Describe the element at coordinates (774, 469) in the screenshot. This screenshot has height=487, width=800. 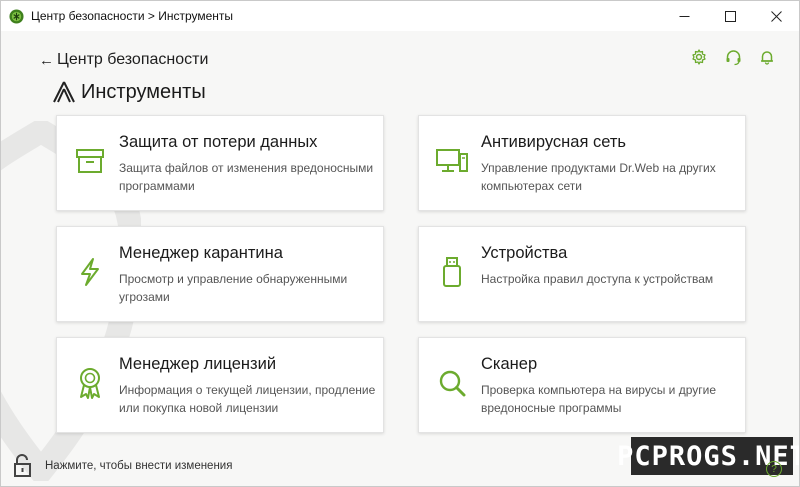
I see `help-icon: ?` at that location.